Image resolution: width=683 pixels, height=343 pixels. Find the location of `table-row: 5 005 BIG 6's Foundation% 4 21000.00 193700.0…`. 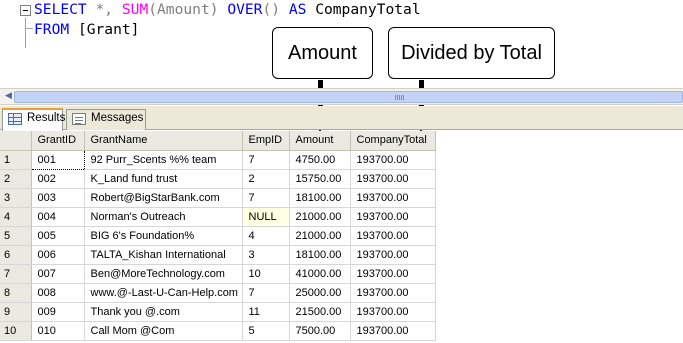

table-row: 5 005 BIG 6's Foundation% 4 21000.00 193700.0… is located at coordinates (218, 236).